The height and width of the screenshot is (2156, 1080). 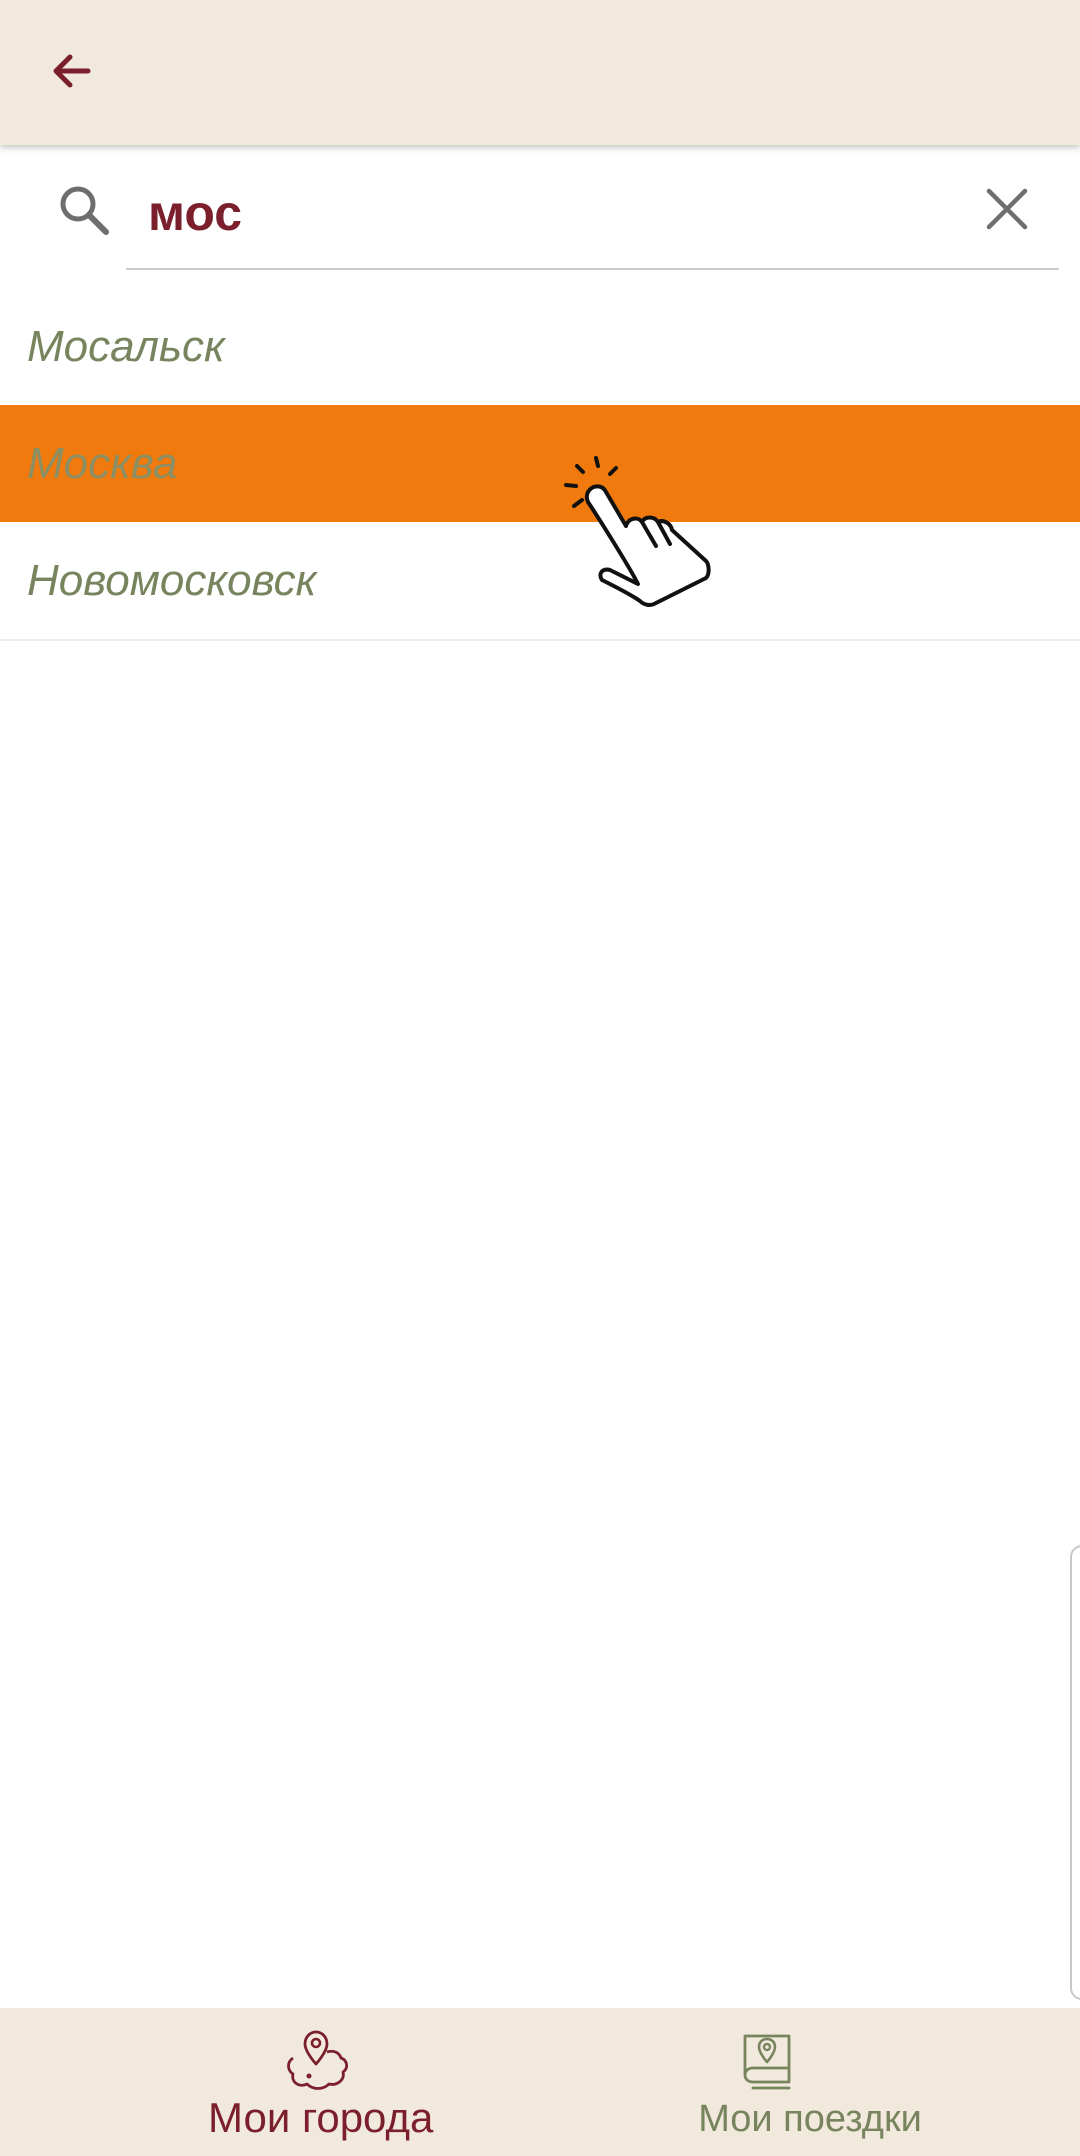 What do you see at coordinates (767, 2062) in the screenshot?
I see `trip-book-icon` at bounding box center [767, 2062].